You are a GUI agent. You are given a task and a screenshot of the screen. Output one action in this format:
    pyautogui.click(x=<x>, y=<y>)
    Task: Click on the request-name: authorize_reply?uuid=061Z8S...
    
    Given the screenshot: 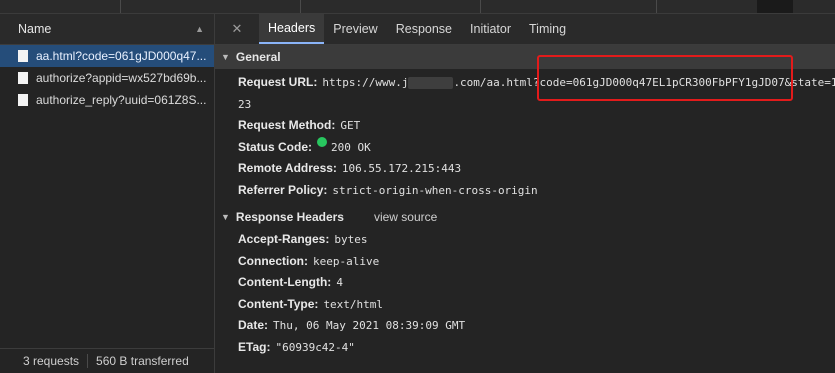 What is the action you would take?
    pyautogui.click(x=121, y=100)
    